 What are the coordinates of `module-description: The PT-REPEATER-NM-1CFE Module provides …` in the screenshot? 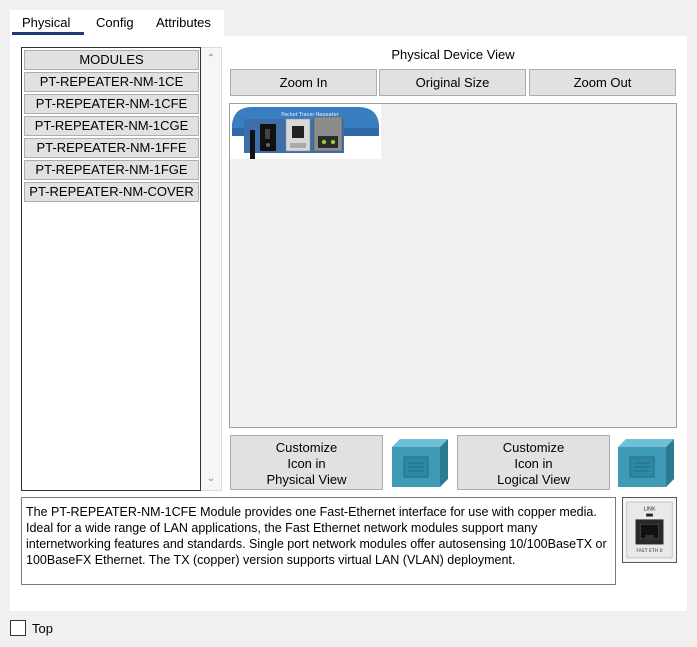 It's located at (318, 541).